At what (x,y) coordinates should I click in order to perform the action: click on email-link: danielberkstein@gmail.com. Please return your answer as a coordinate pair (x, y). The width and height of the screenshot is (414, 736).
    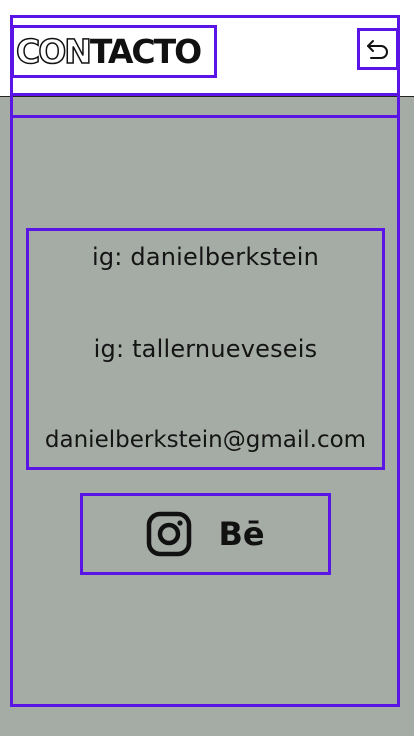
    Looking at the image, I should click on (205, 440).